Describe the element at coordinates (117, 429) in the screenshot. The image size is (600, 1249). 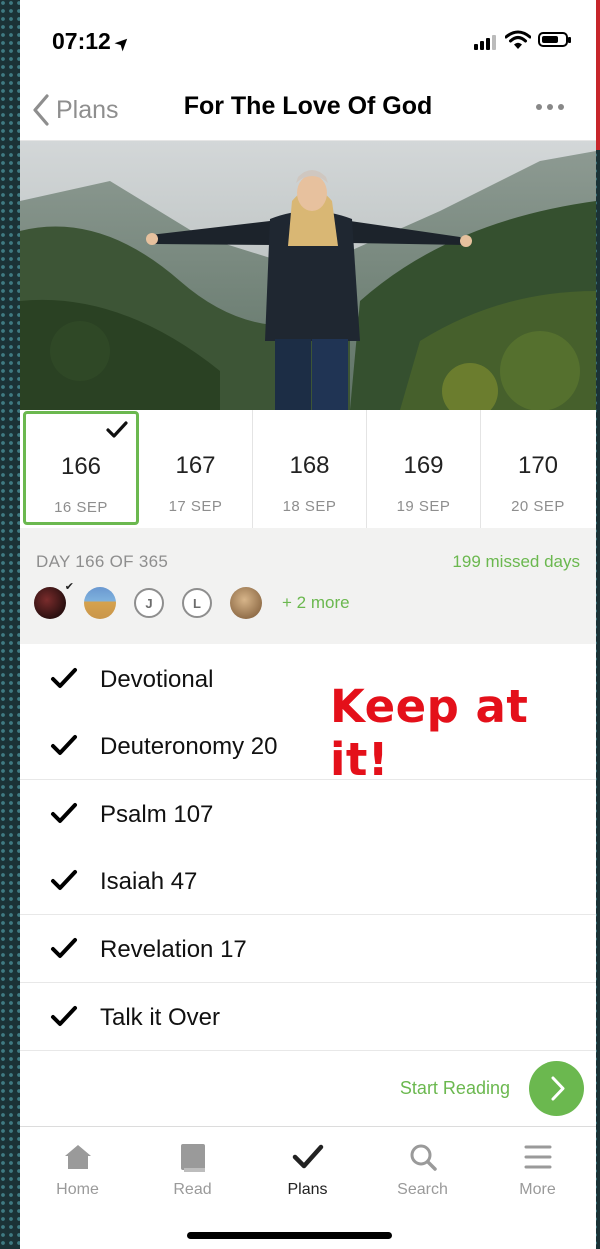
I see `completed-check-icon` at that location.